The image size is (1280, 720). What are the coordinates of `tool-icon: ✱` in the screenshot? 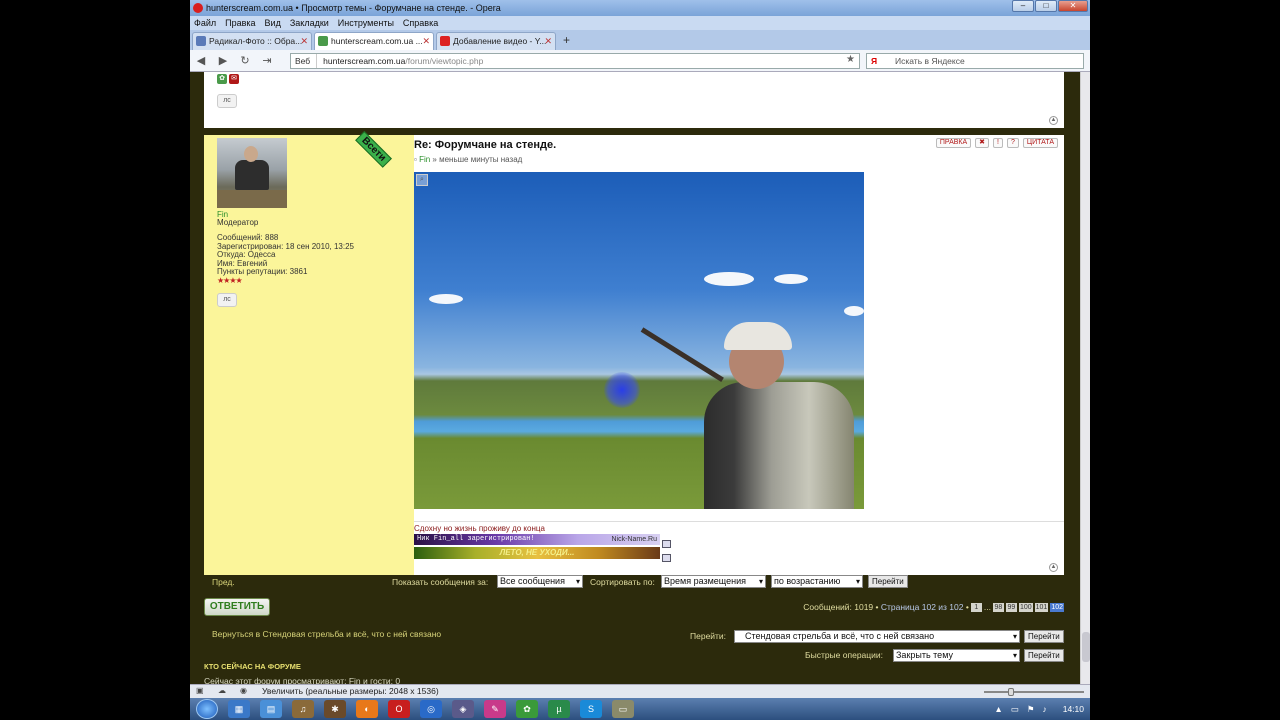 It's located at (335, 709).